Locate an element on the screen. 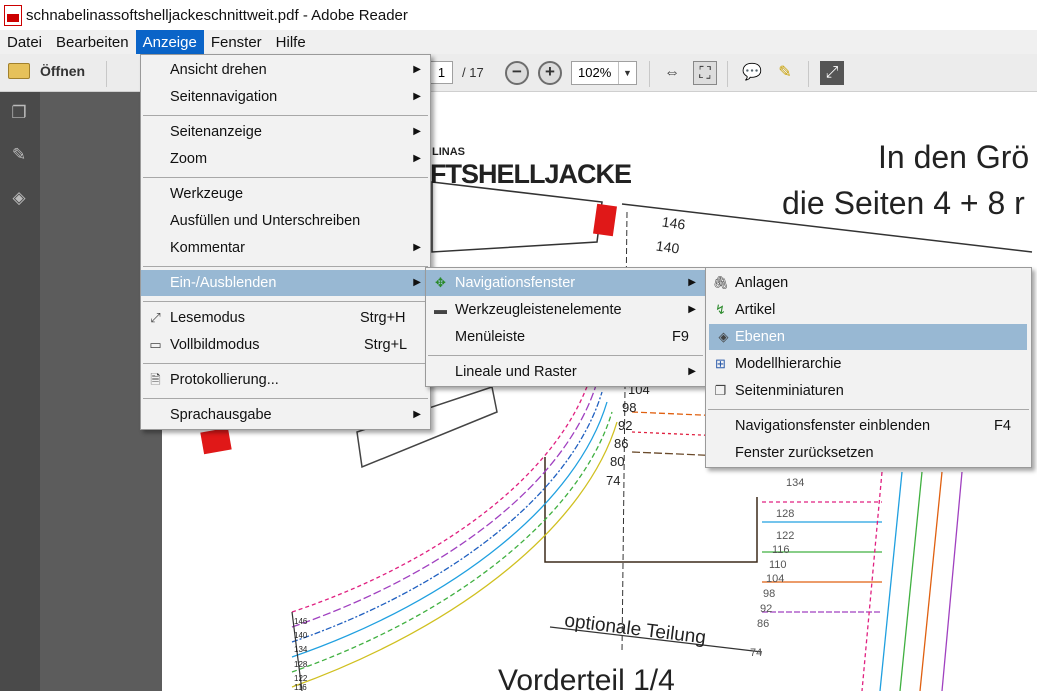 The height and width of the screenshot is (691, 1037). fullscreen-icon: ▭ is located at coordinates (155, 344).